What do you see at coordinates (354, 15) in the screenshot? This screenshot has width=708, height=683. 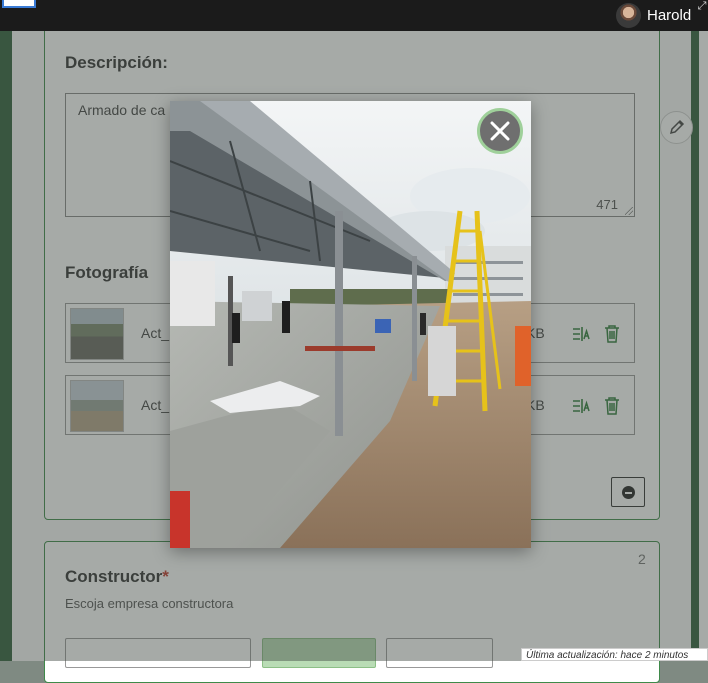 I see `top-bar: Harold ⤢` at bounding box center [354, 15].